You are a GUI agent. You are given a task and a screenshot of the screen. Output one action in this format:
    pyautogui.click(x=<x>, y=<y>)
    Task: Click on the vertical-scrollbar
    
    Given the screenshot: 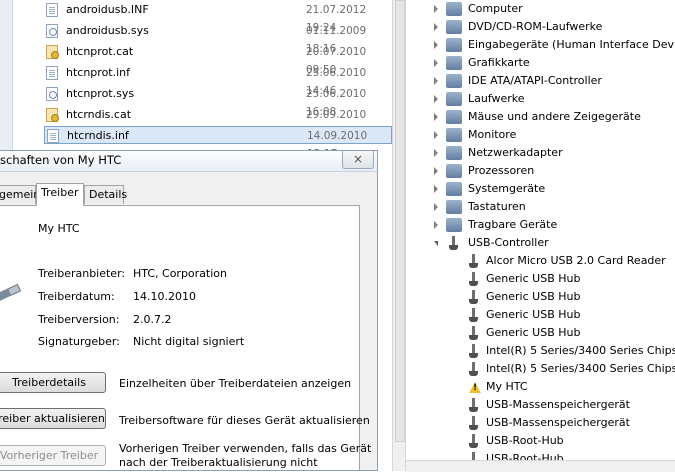 What is the action you would take?
    pyautogui.click(x=399, y=235)
    